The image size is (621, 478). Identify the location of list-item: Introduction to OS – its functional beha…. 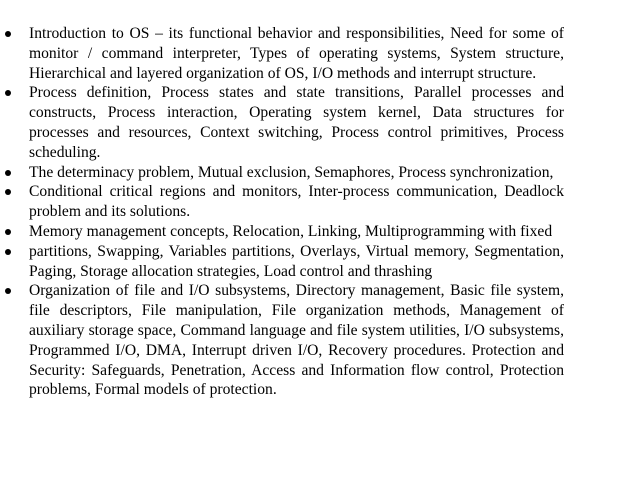
(282, 53).